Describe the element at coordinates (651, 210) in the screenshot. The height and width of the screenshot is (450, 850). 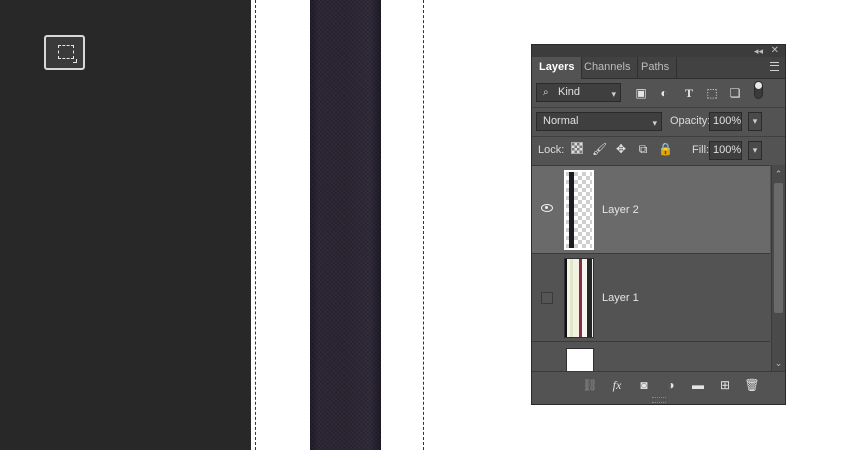
I see `layer-row: Layer 2` at that location.